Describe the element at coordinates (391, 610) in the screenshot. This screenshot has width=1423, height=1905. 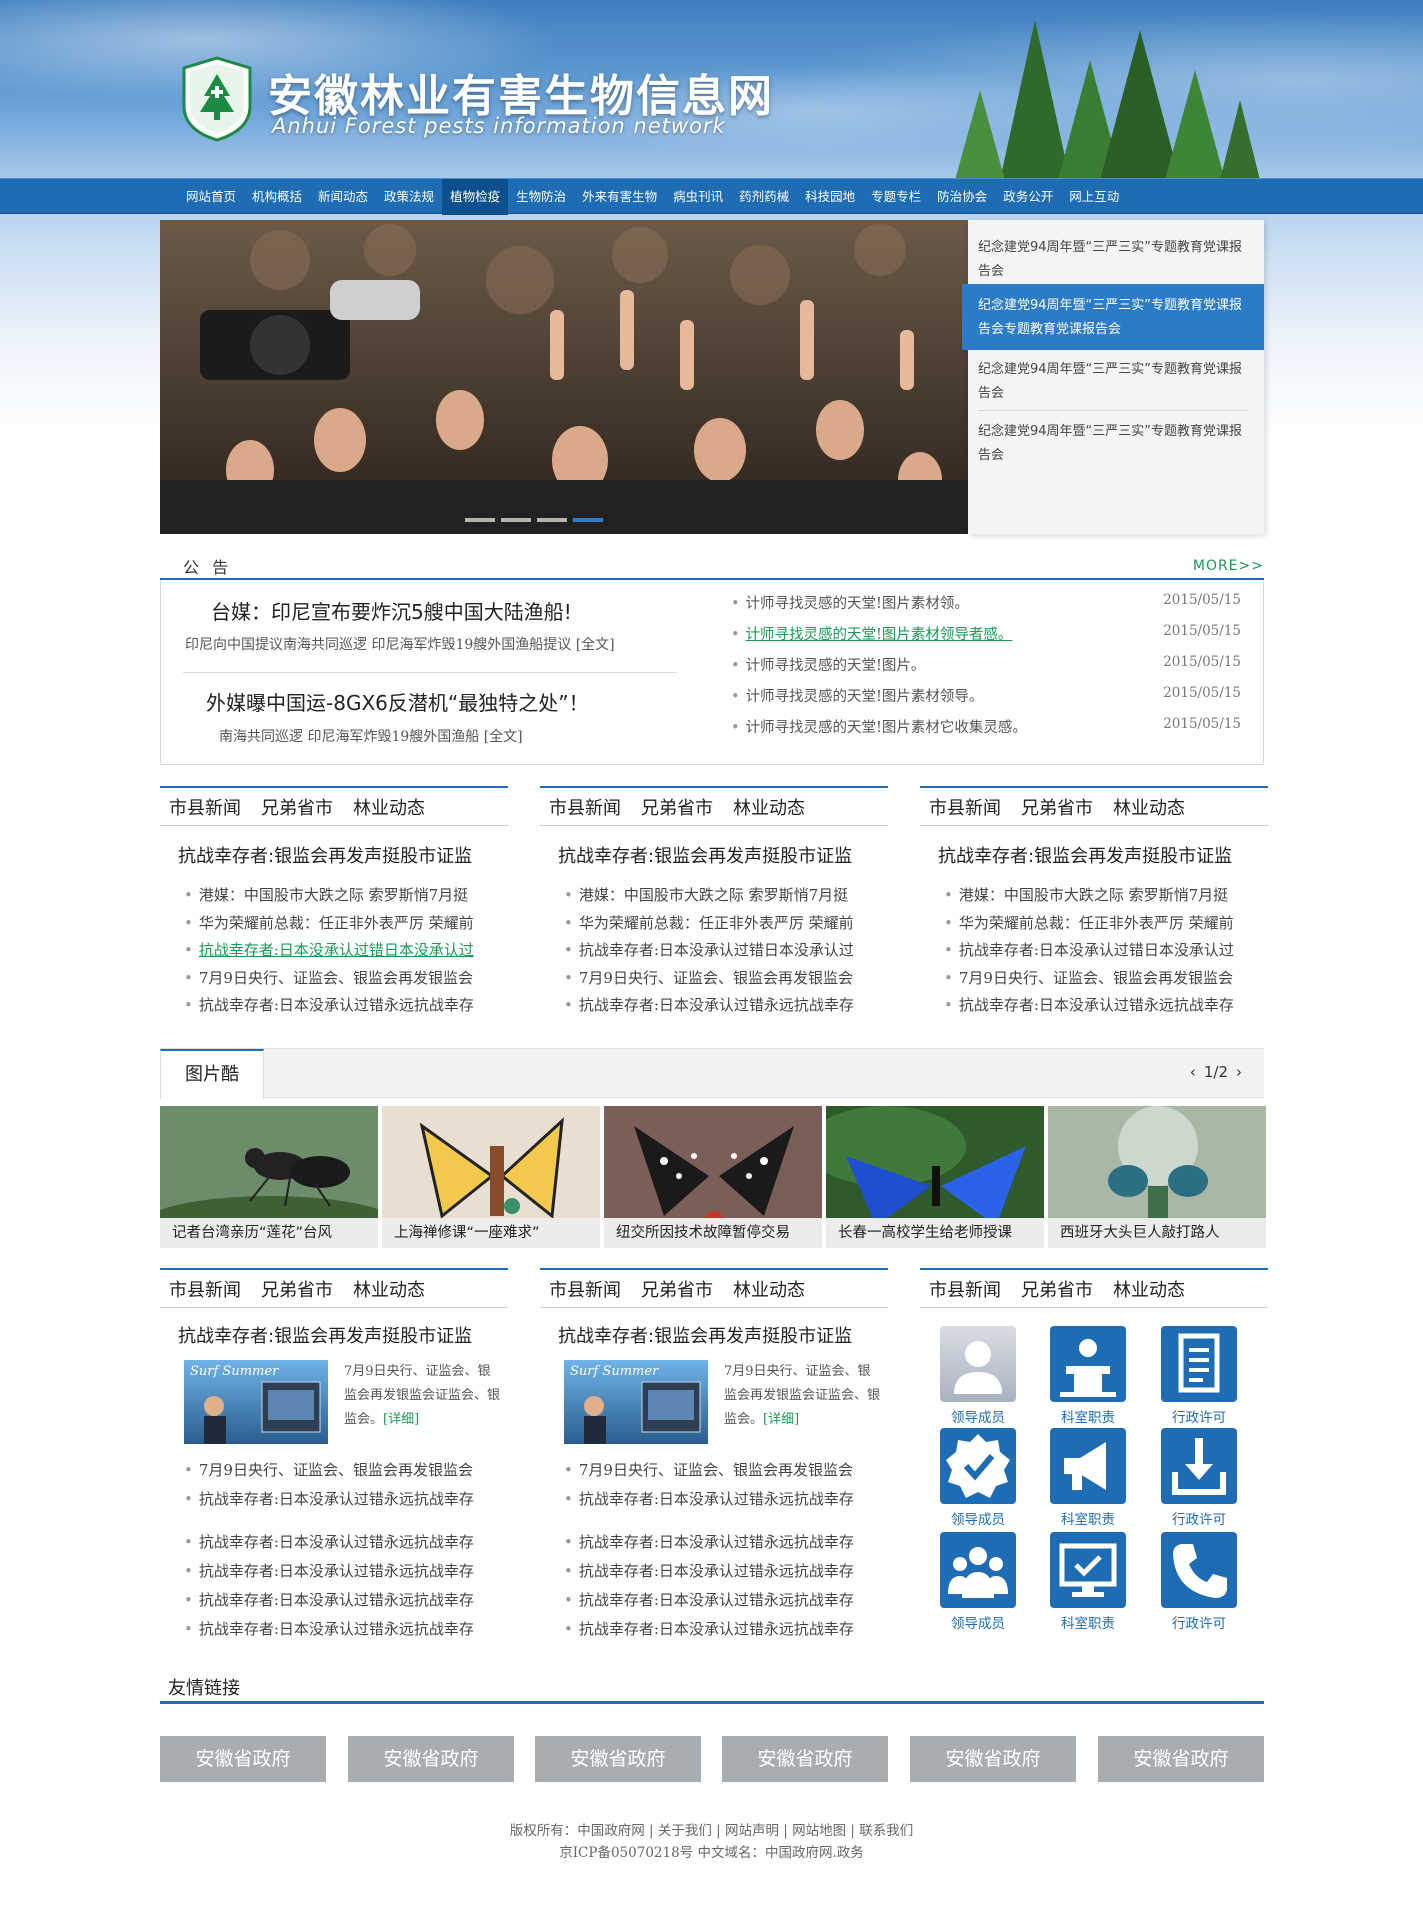
I see `notice-headline-1: 台媒：印尼宣布要炸沉5艘中国大陆渔船!` at that location.